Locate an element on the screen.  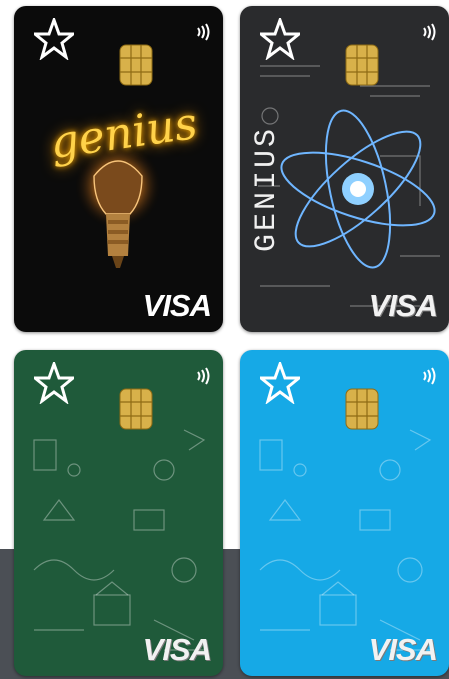
card-vertical-text: GENIUS is located at coordinates (267, 188).